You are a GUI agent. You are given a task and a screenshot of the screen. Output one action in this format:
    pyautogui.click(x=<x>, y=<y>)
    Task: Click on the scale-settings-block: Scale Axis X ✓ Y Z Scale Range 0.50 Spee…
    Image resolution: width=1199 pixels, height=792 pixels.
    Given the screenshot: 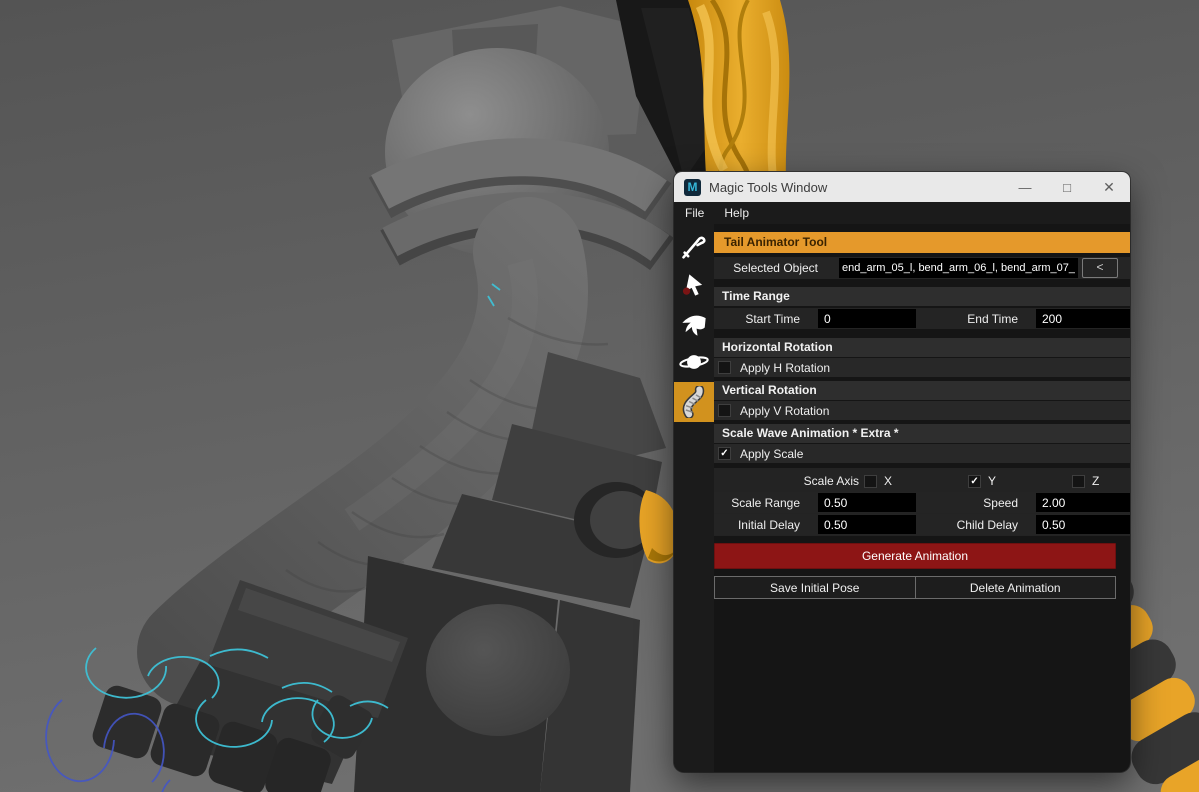 What is the action you would take?
    pyautogui.click(x=922, y=502)
    